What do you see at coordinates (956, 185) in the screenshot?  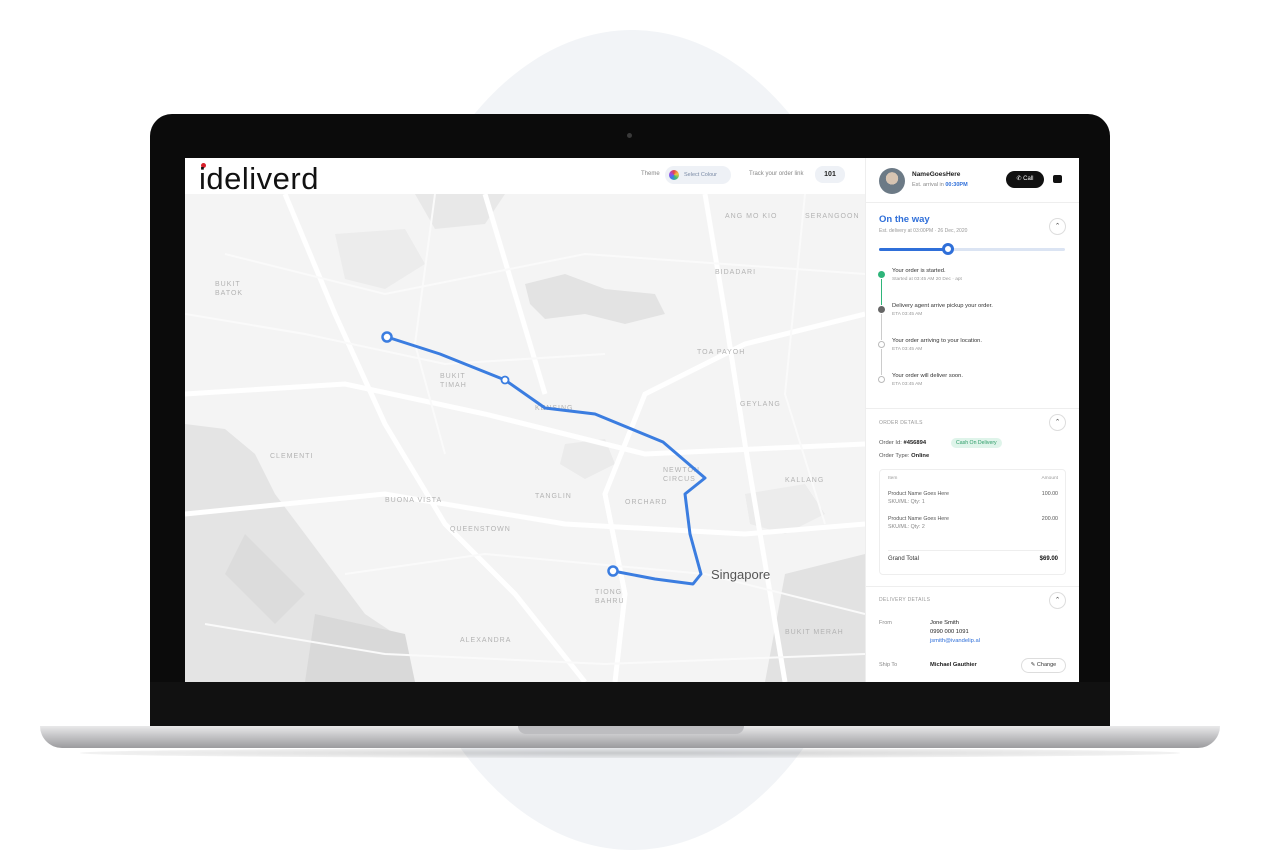 I see `agent-eta-value: 00:30PM` at bounding box center [956, 185].